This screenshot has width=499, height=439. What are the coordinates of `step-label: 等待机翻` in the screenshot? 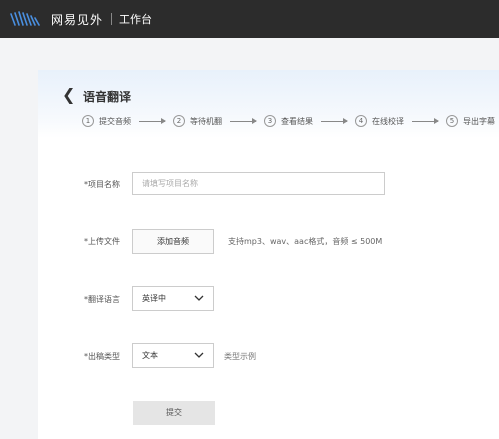 It's located at (206, 121).